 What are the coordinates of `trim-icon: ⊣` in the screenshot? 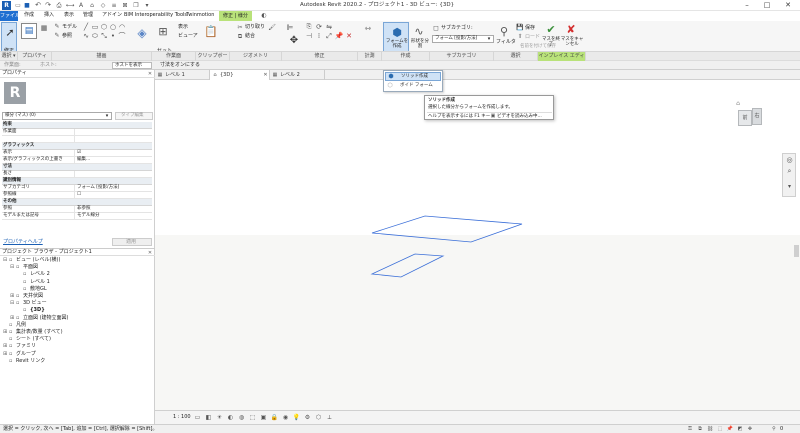 It's located at (309, 36).